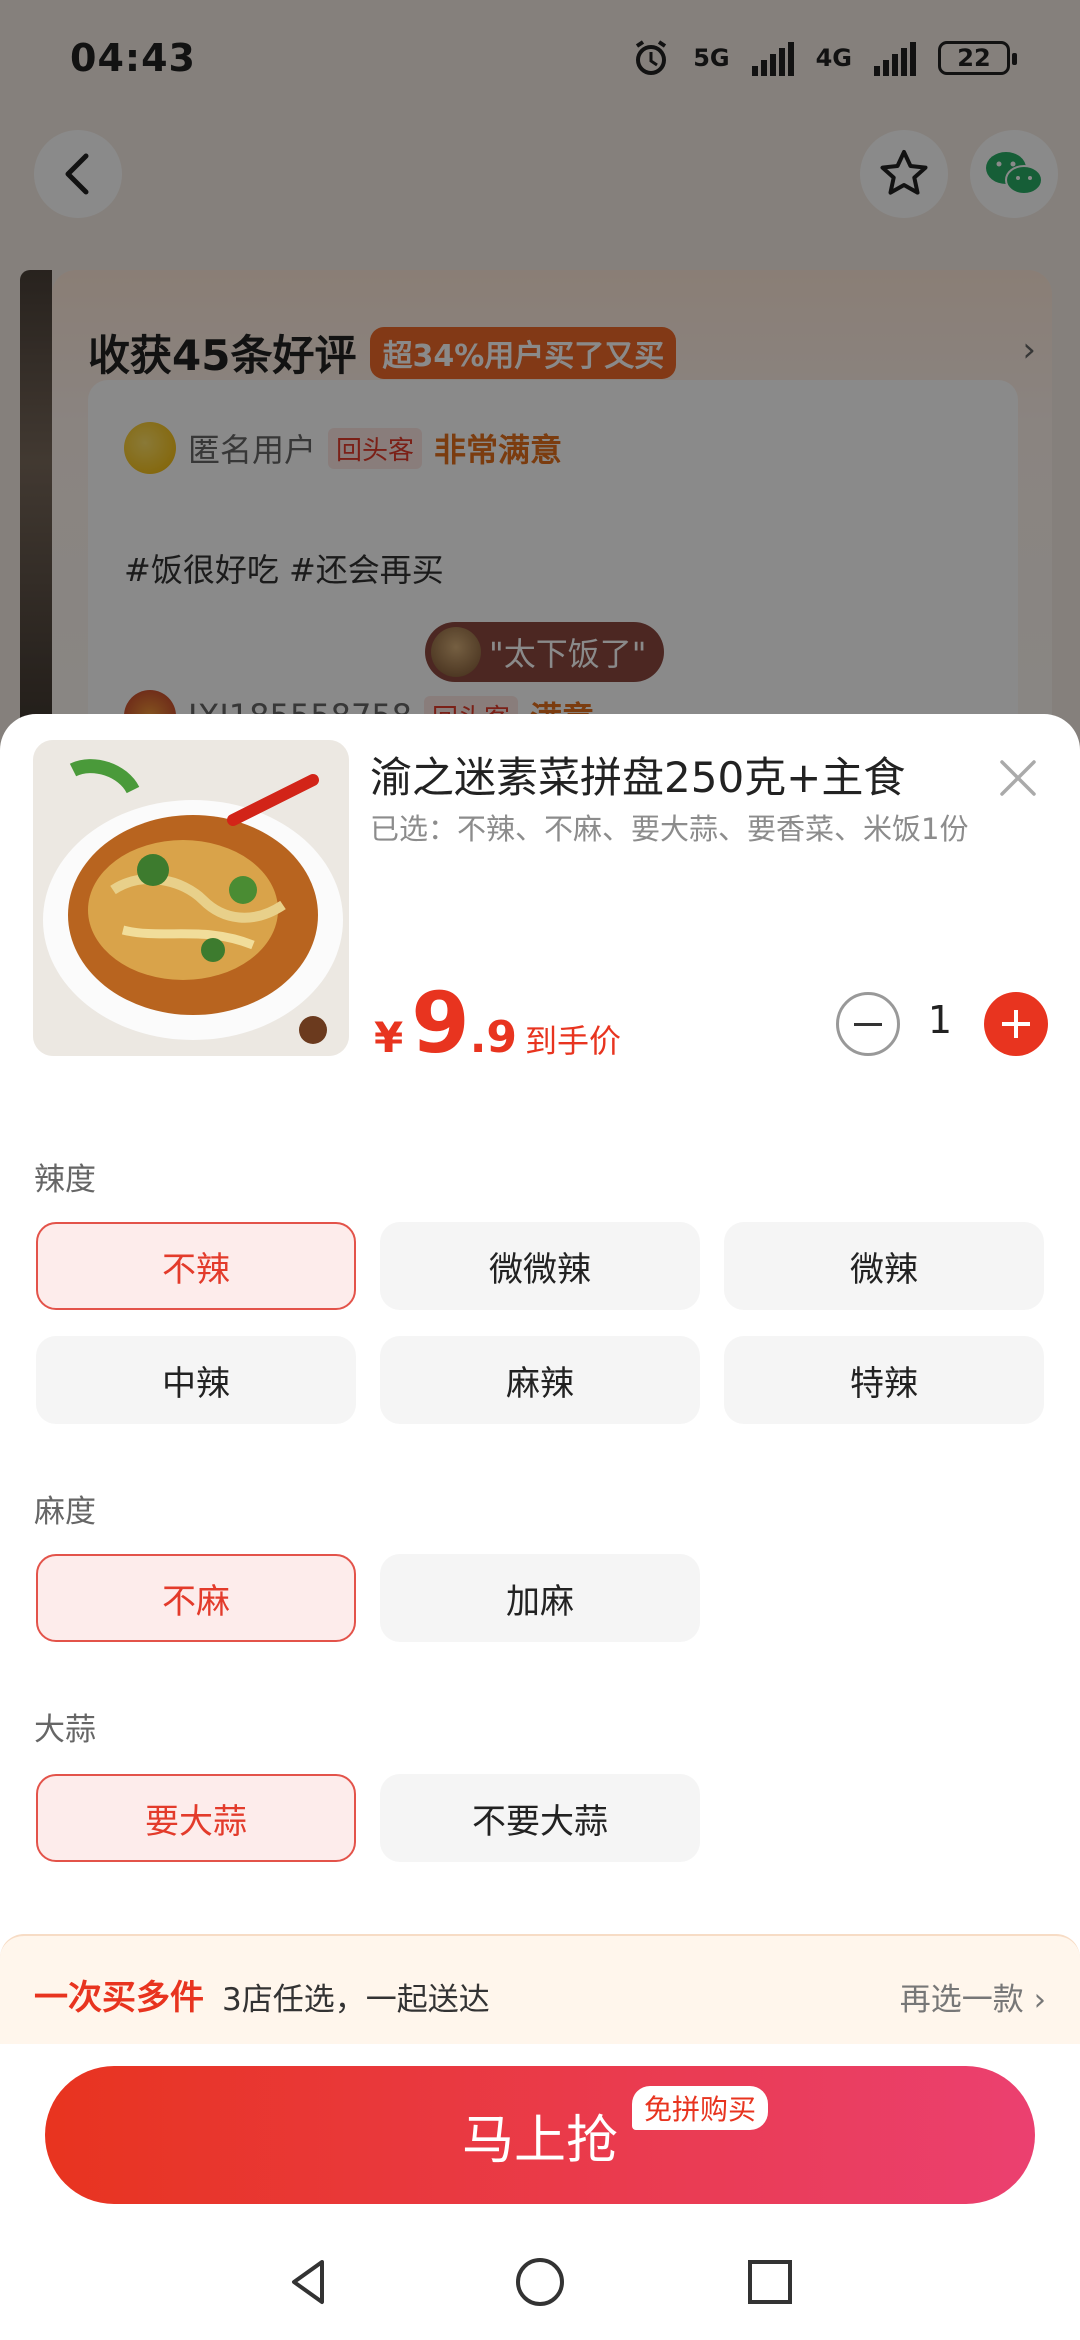 Image resolution: width=1080 pixels, height=2340 pixels. Describe the element at coordinates (973, 1996) in the screenshot. I see `choose-another-link: 再选一款 ›` at that location.